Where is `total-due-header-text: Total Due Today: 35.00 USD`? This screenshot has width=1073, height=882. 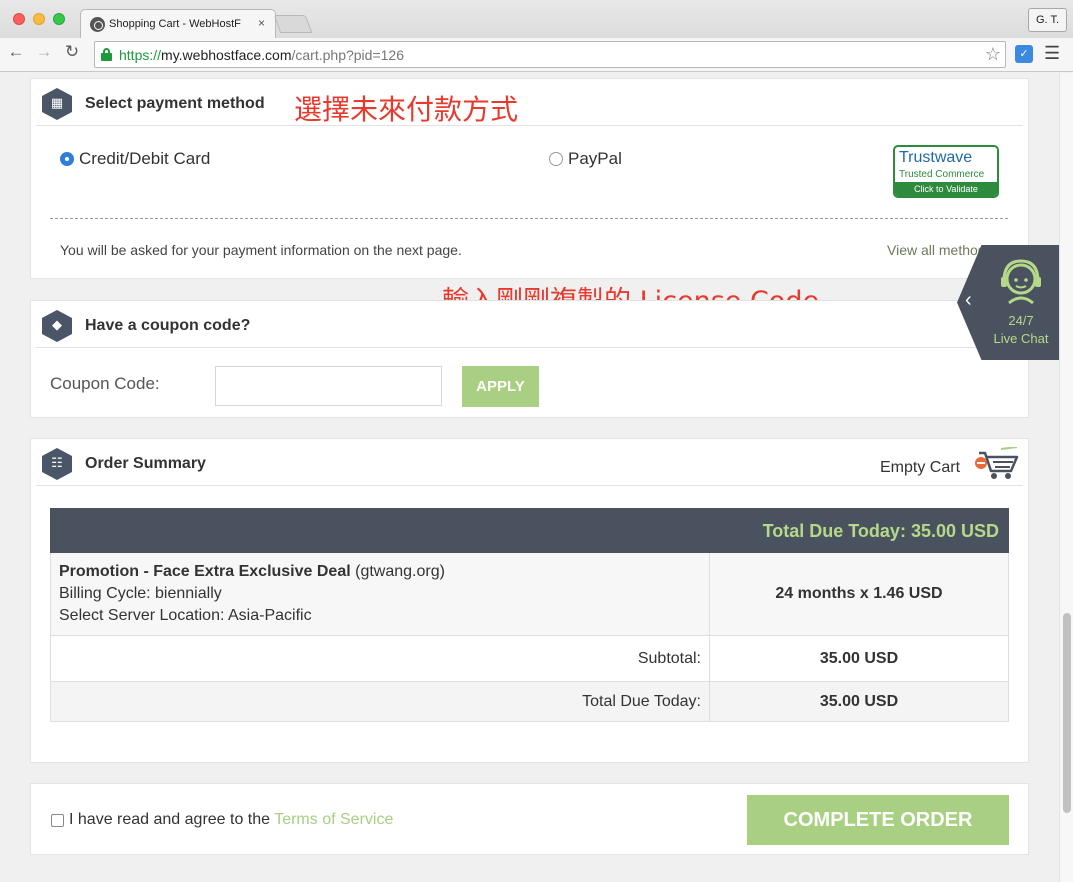 total-due-header-text: Total Due Today: 35.00 USD is located at coordinates (880, 531).